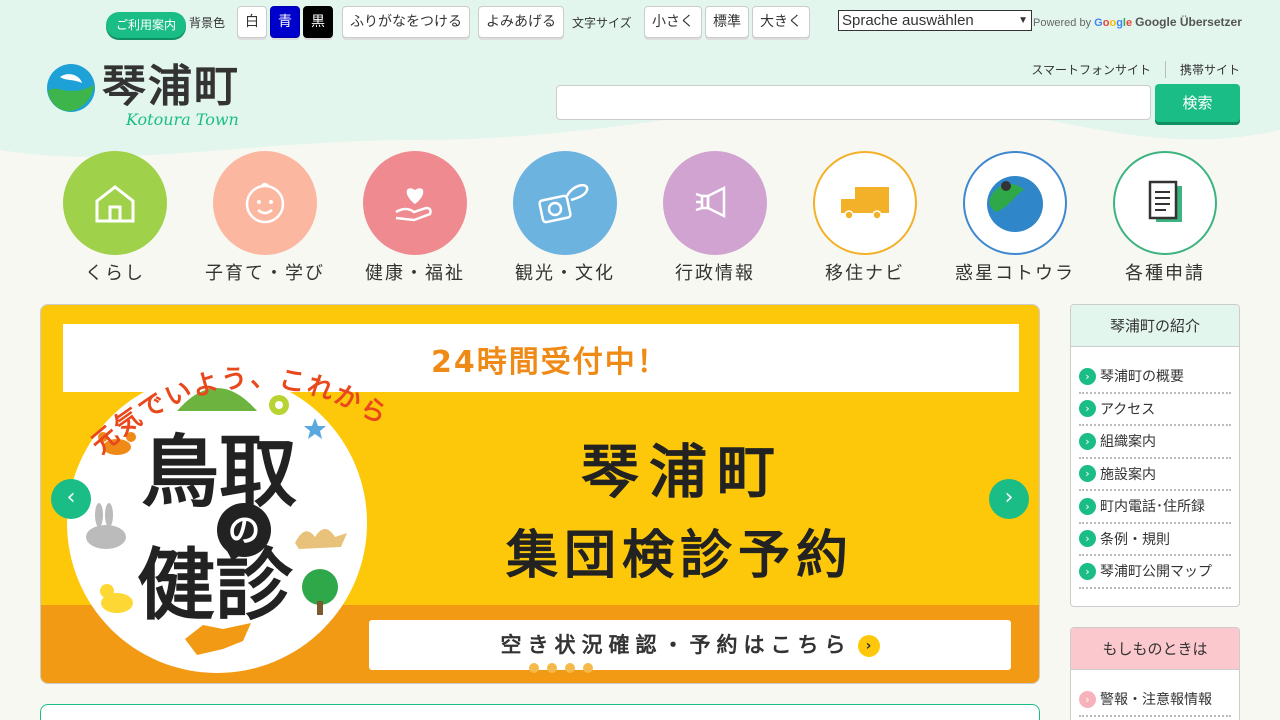 This screenshot has width=1280, height=720. Describe the element at coordinates (521, 22) in the screenshot. I see `read-aloud-button: よみあげる` at that location.